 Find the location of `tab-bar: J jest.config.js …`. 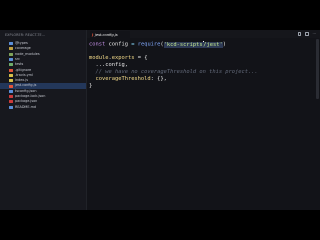

tab-bar: J jest.config.js … is located at coordinates (203, 34).